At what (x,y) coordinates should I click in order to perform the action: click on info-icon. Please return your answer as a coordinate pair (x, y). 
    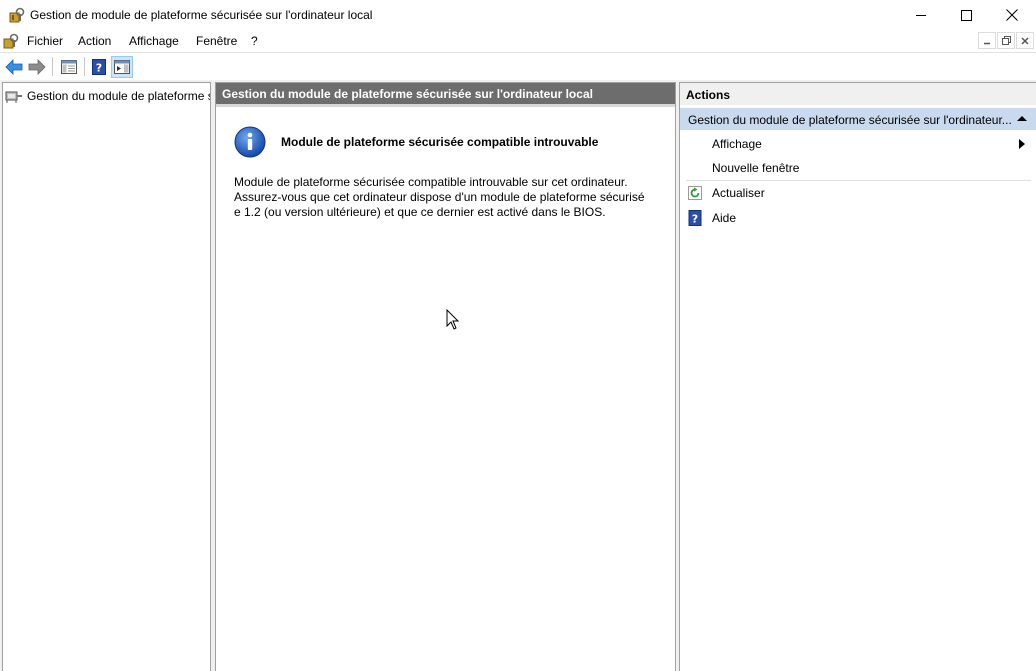
    Looking at the image, I should click on (250, 142).